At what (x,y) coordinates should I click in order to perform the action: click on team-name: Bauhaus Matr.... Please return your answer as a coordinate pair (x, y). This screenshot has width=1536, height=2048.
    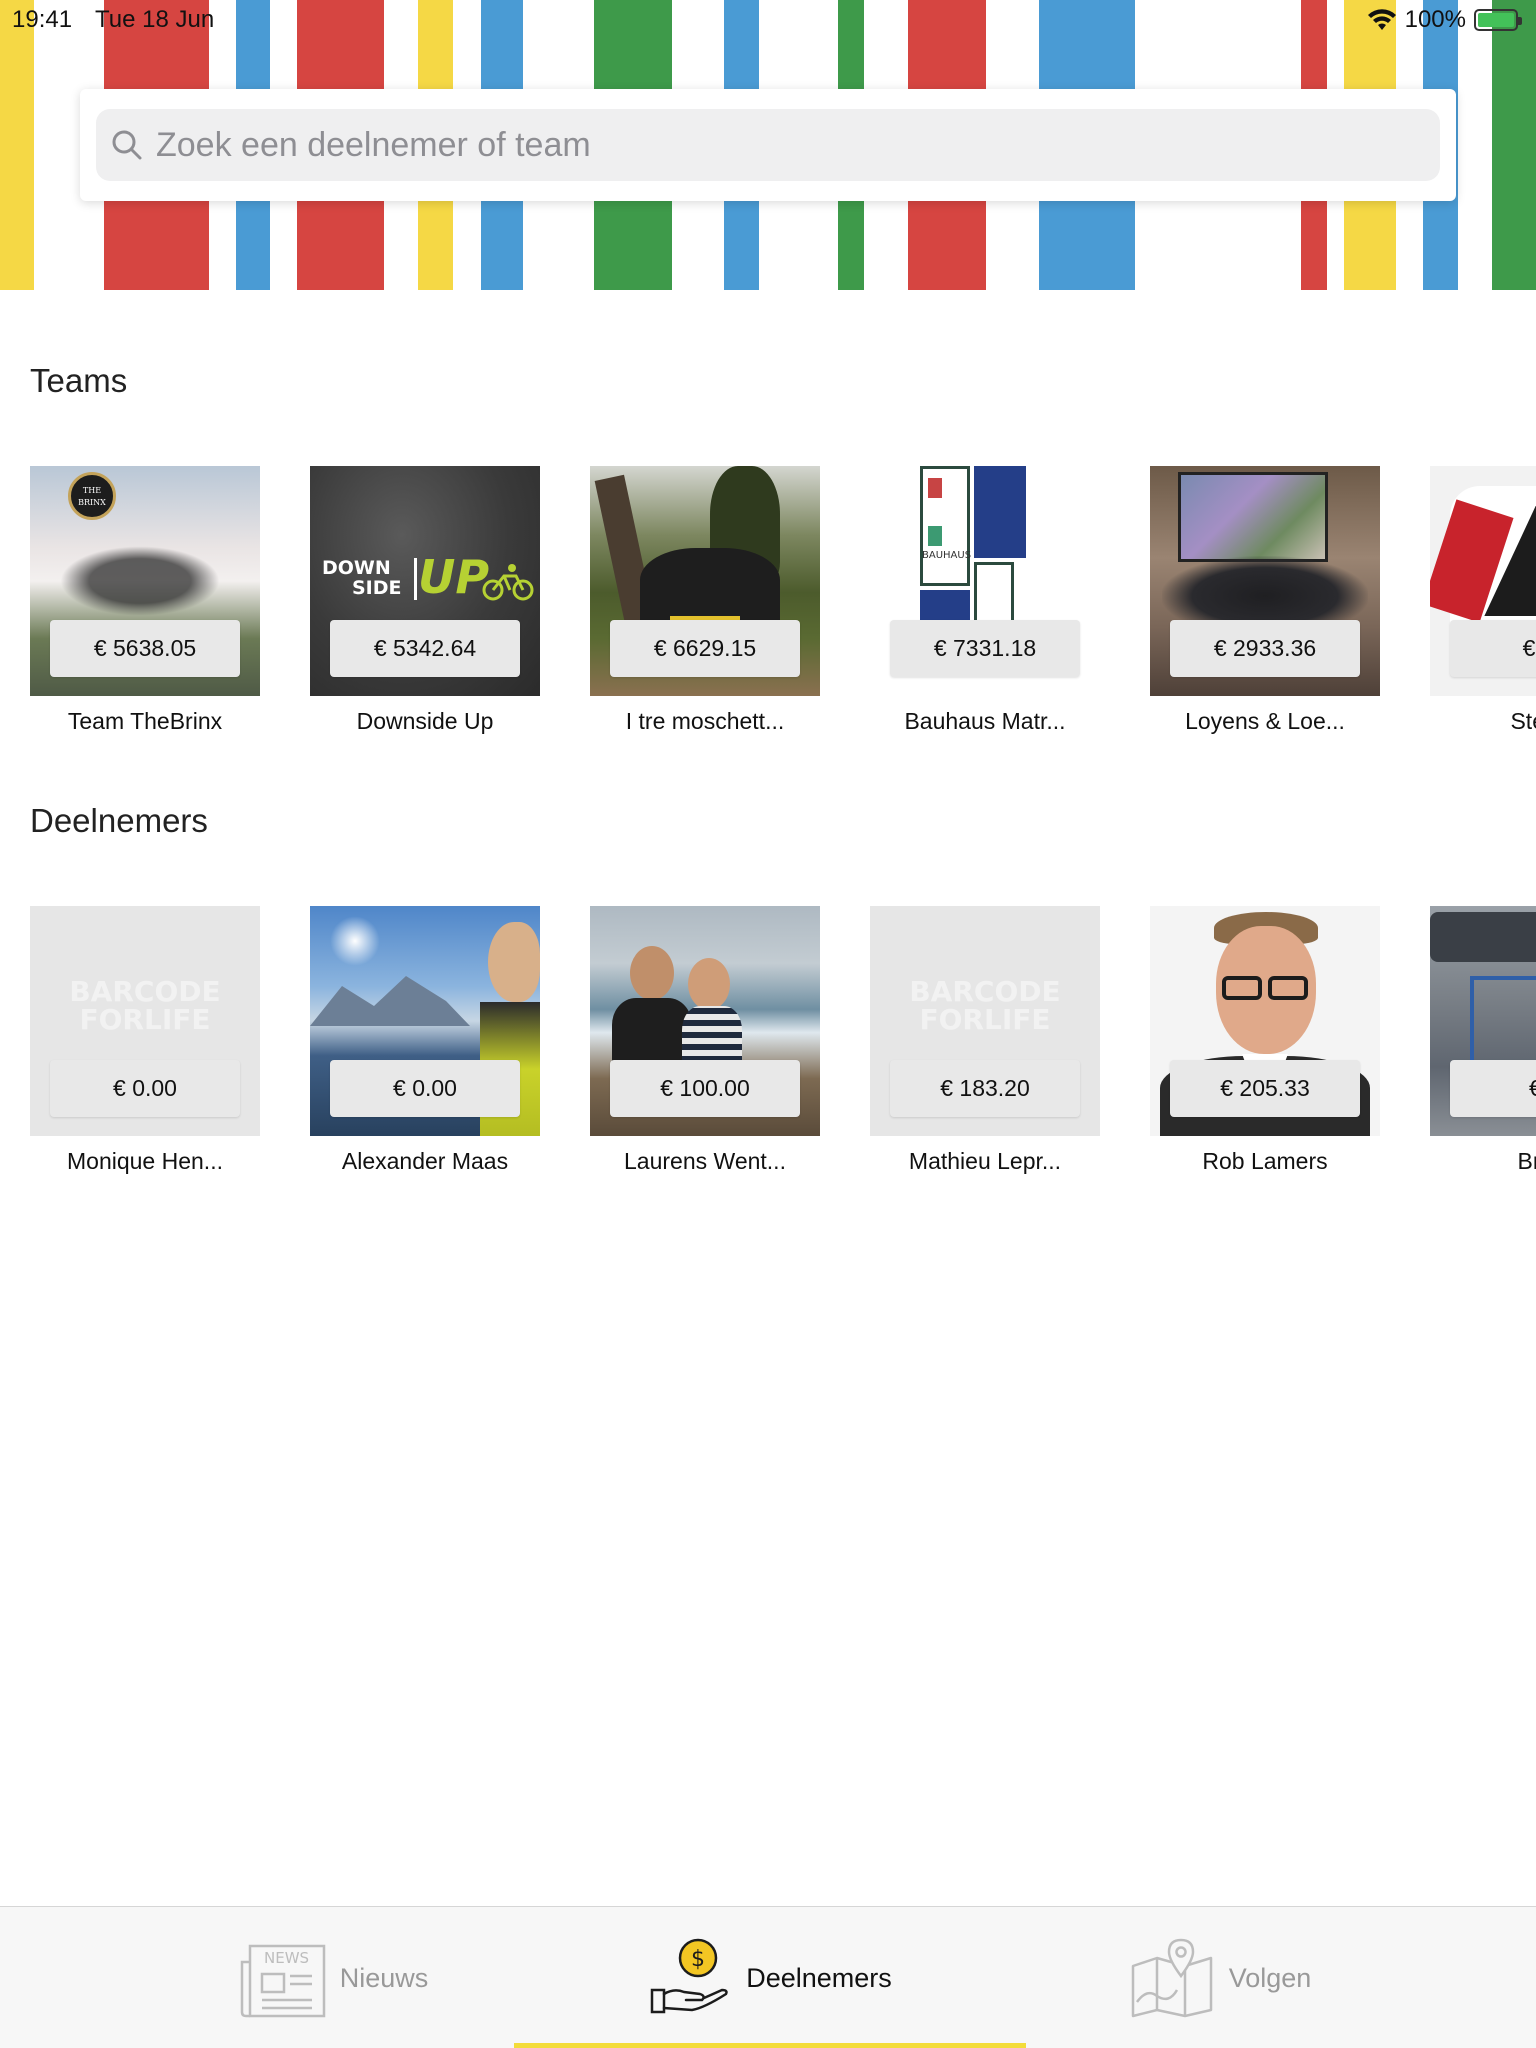
    Looking at the image, I should click on (985, 721).